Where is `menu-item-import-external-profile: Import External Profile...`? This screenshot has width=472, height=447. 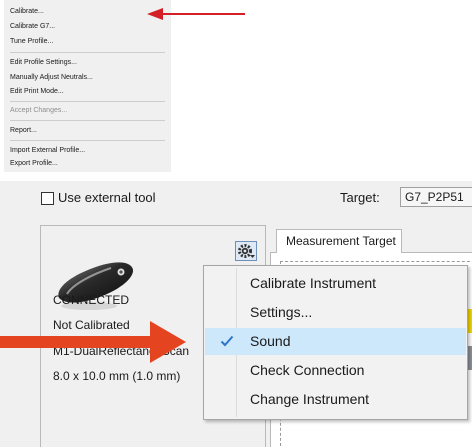
menu-item-import-external-profile: Import External Profile... is located at coordinates (47, 151).